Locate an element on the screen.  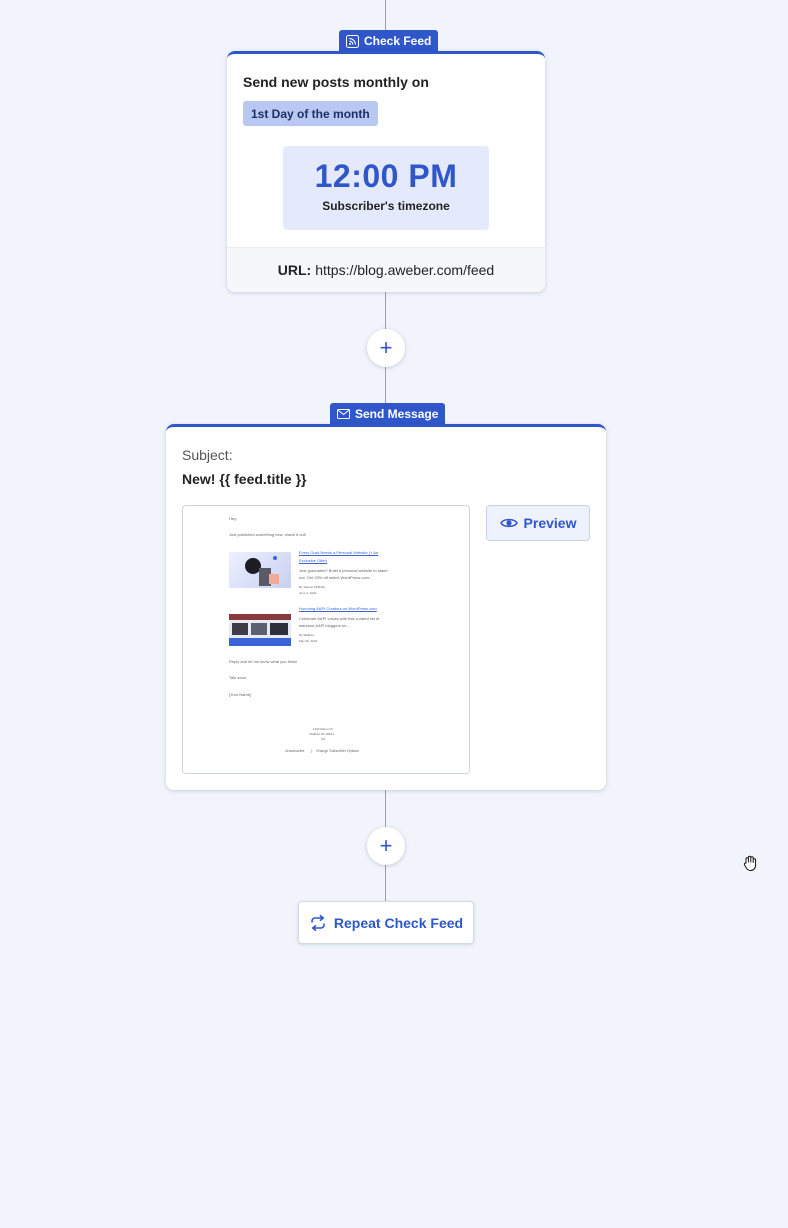
schedule-day-pill: 1st Day of the month is located at coordinates (310, 113).